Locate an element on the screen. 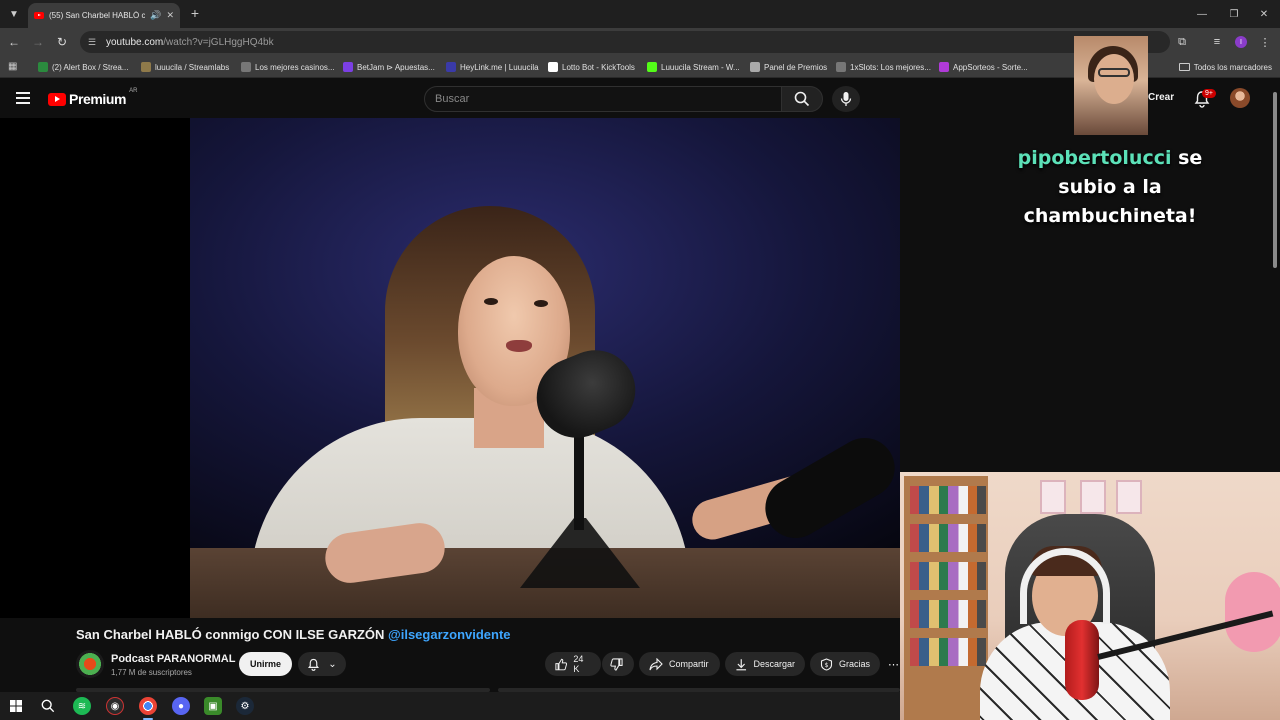  channel-name: Podcast PARANORMAL is located at coordinates (173, 659).